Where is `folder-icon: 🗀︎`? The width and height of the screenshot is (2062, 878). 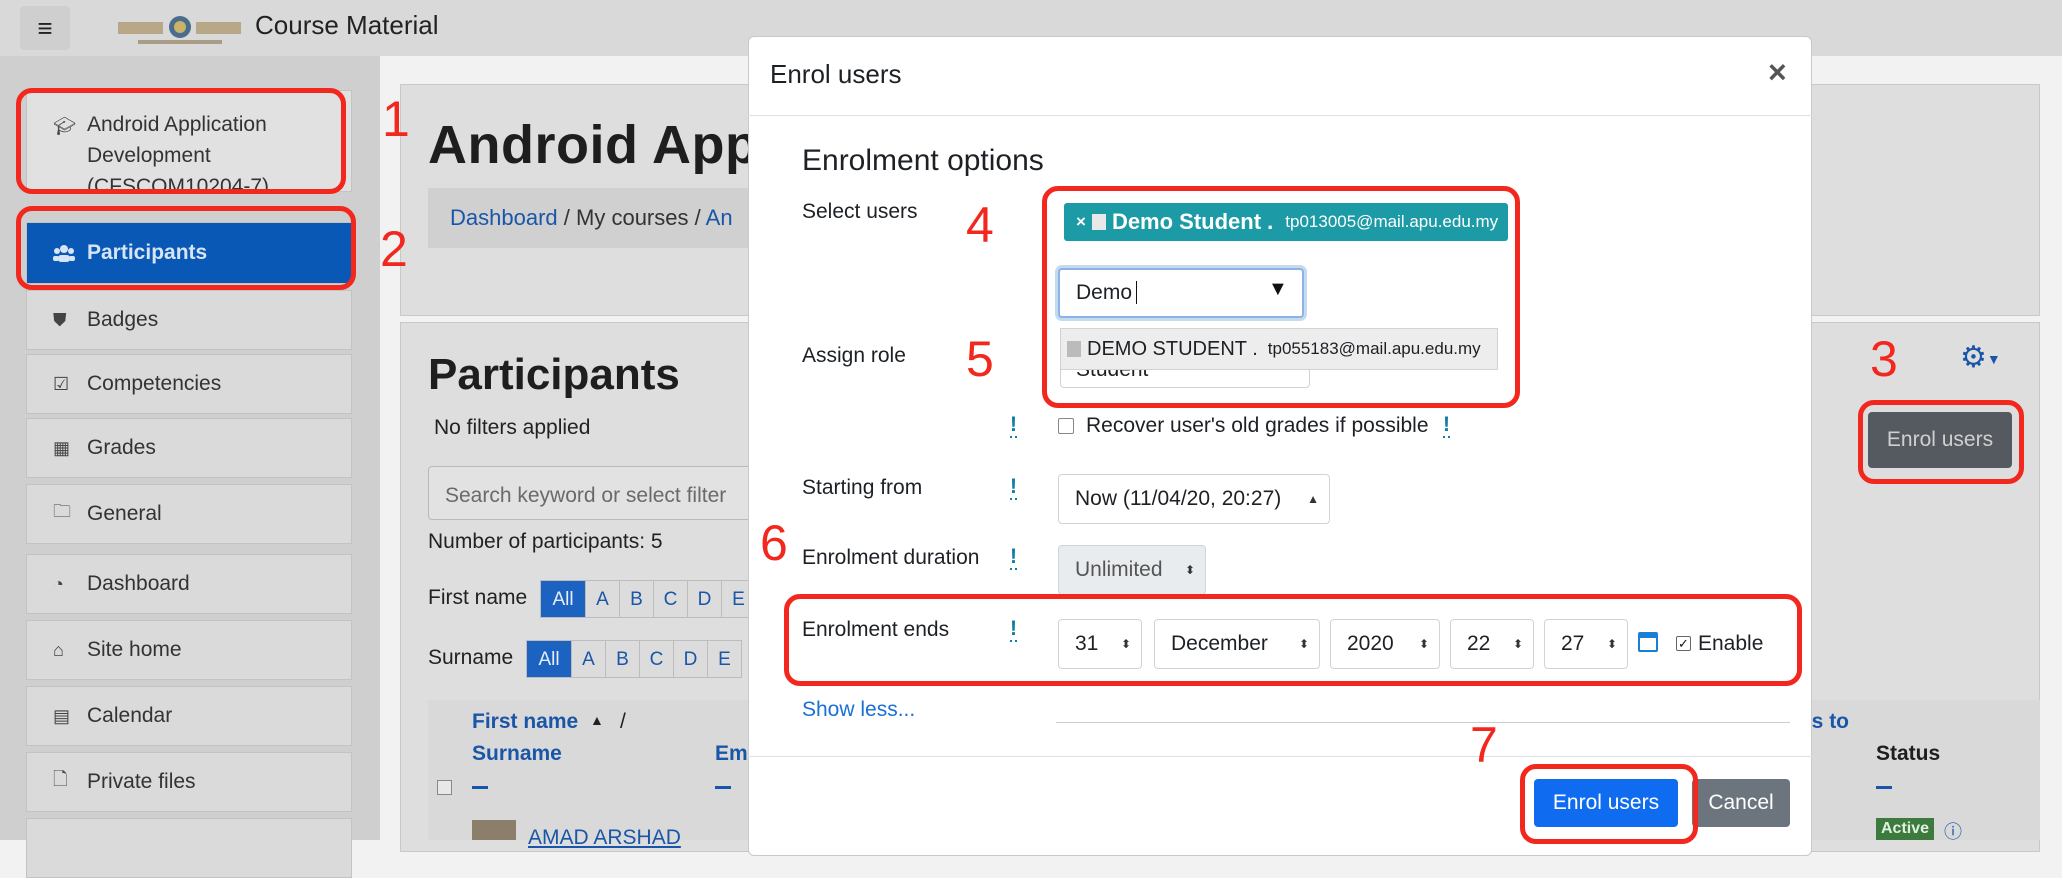
folder-icon: 🗀︎ is located at coordinates (62, 511).